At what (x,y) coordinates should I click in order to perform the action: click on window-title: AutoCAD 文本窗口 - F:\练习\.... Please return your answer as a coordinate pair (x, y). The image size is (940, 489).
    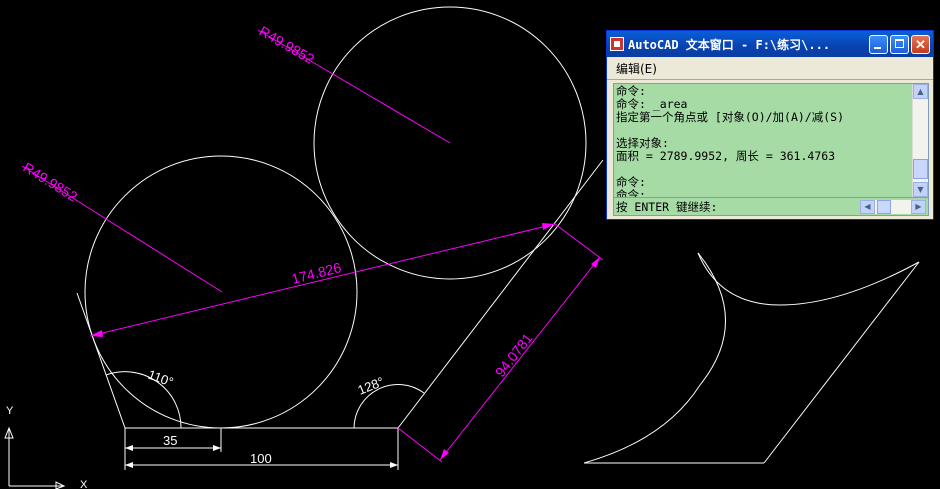
    Looking at the image, I should click on (729, 44).